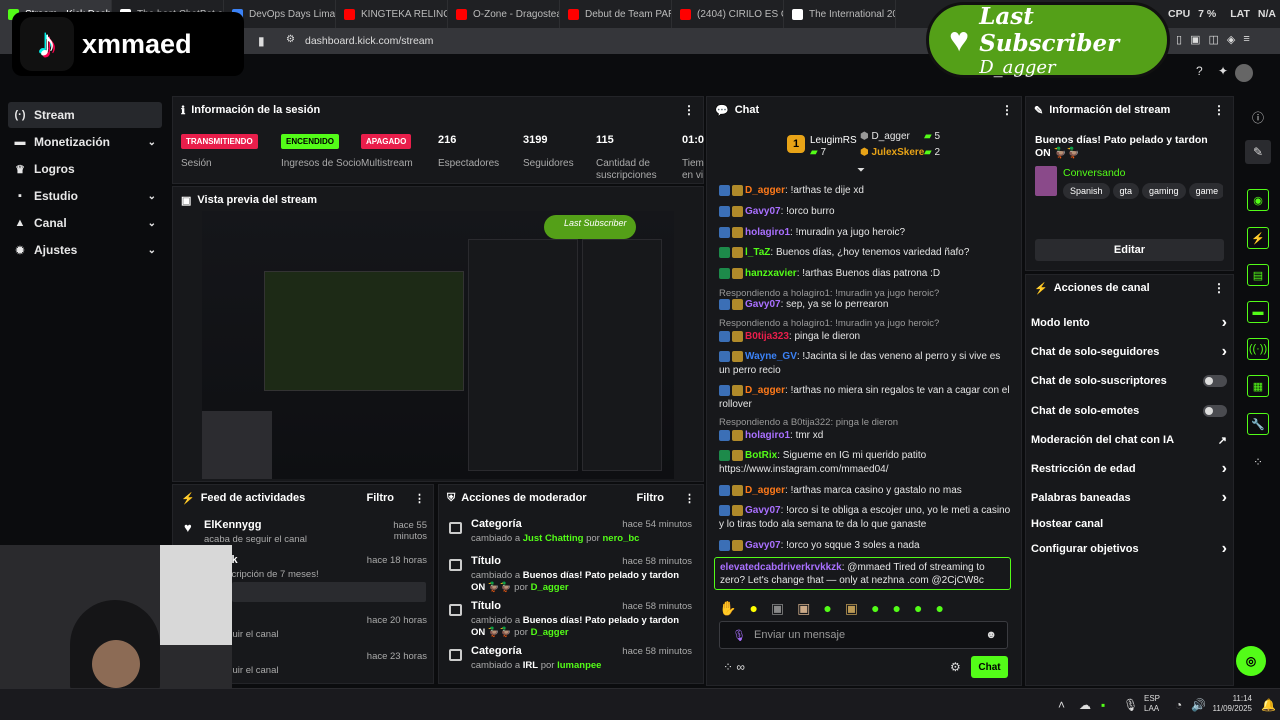 The image size is (1280, 720). Describe the element at coordinates (863, 635) in the screenshot. I see `chat-input: 🎙 Enviar un mensaje ☻` at that location.